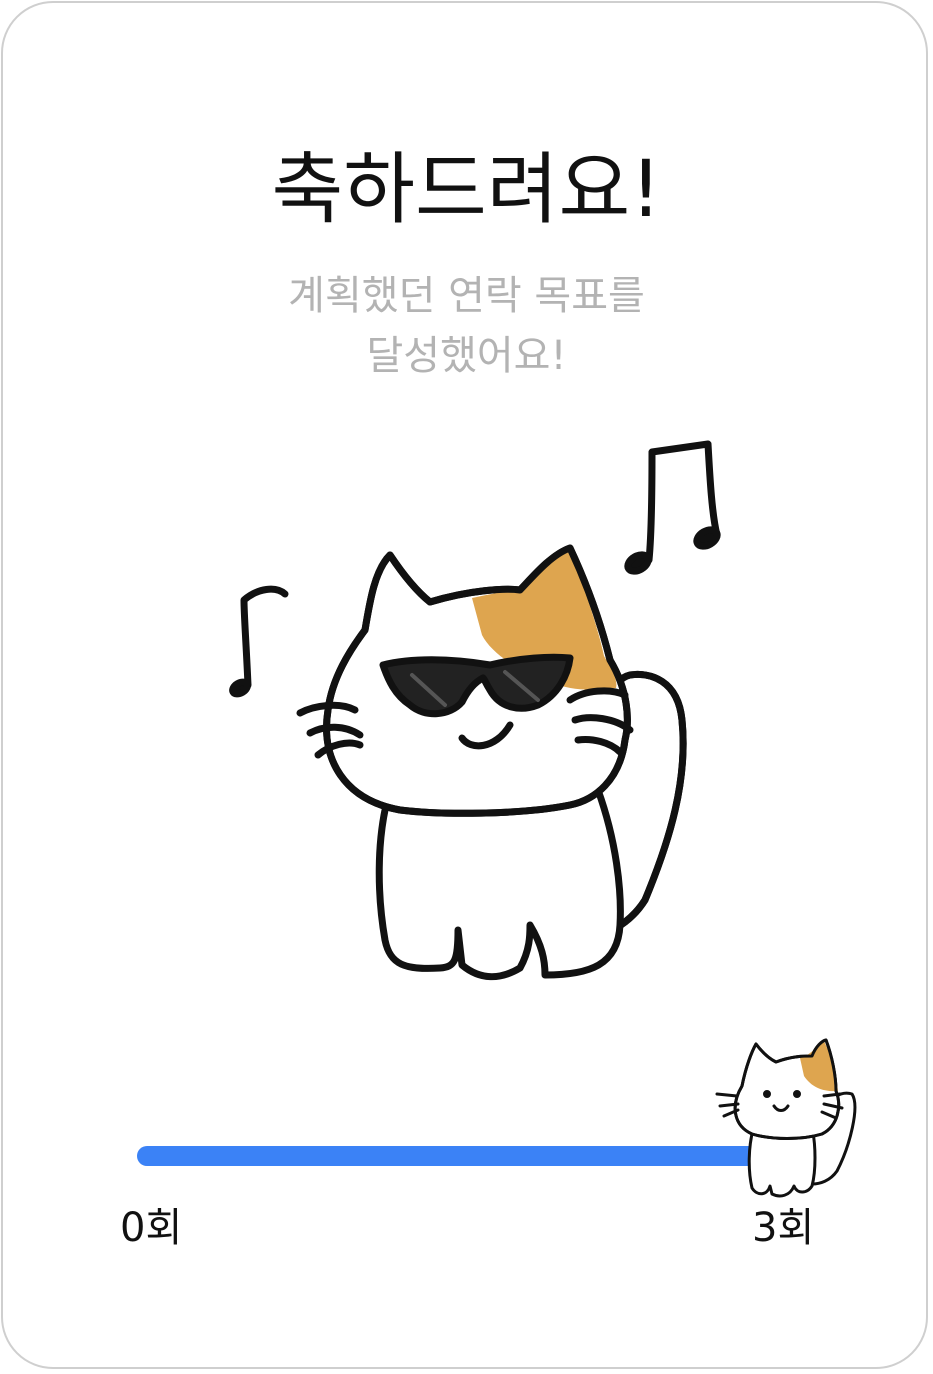  Describe the element at coordinates (786, 1118) in the screenshot. I see `progress-marker-cat-icon` at that location.